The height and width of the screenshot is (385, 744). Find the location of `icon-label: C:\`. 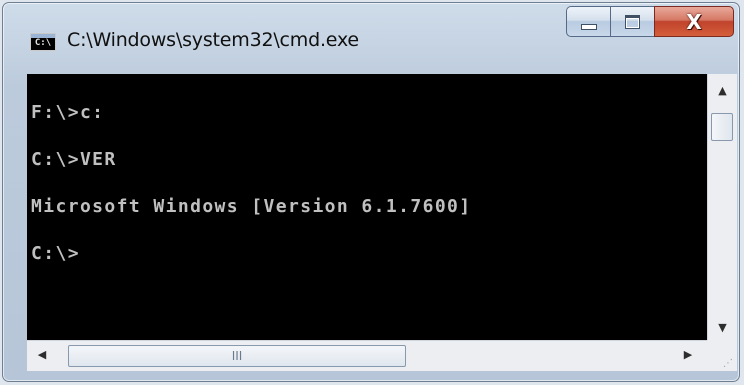

icon-label: C:\ is located at coordinates (43, 43).